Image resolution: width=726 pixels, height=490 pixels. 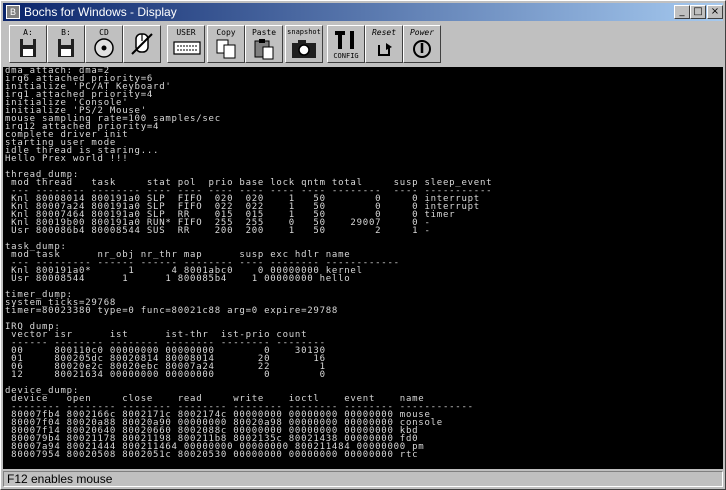 What do you see at coordinates (28, 32) in the screenshot?
I see `floppy-a-label: A:` at bounding box center [28, 32].